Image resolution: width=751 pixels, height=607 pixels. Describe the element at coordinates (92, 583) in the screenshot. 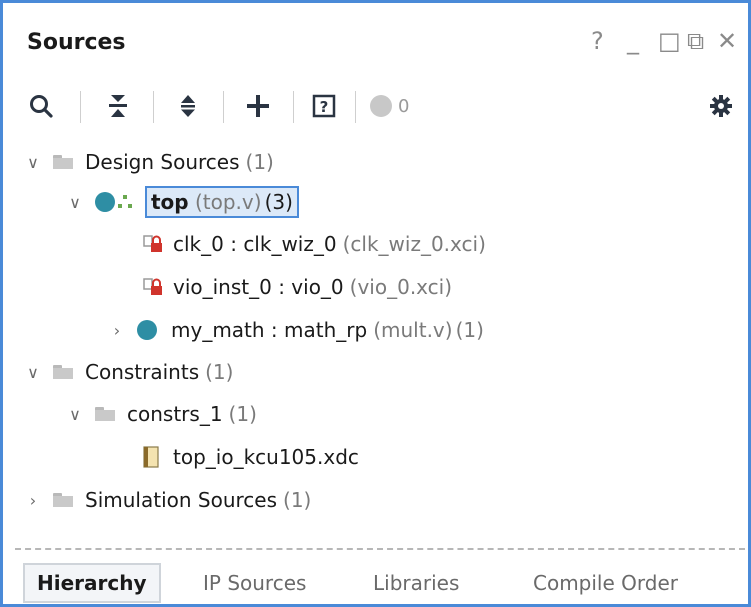

I see `tab-hierarchy: Hierarchy` at that location.